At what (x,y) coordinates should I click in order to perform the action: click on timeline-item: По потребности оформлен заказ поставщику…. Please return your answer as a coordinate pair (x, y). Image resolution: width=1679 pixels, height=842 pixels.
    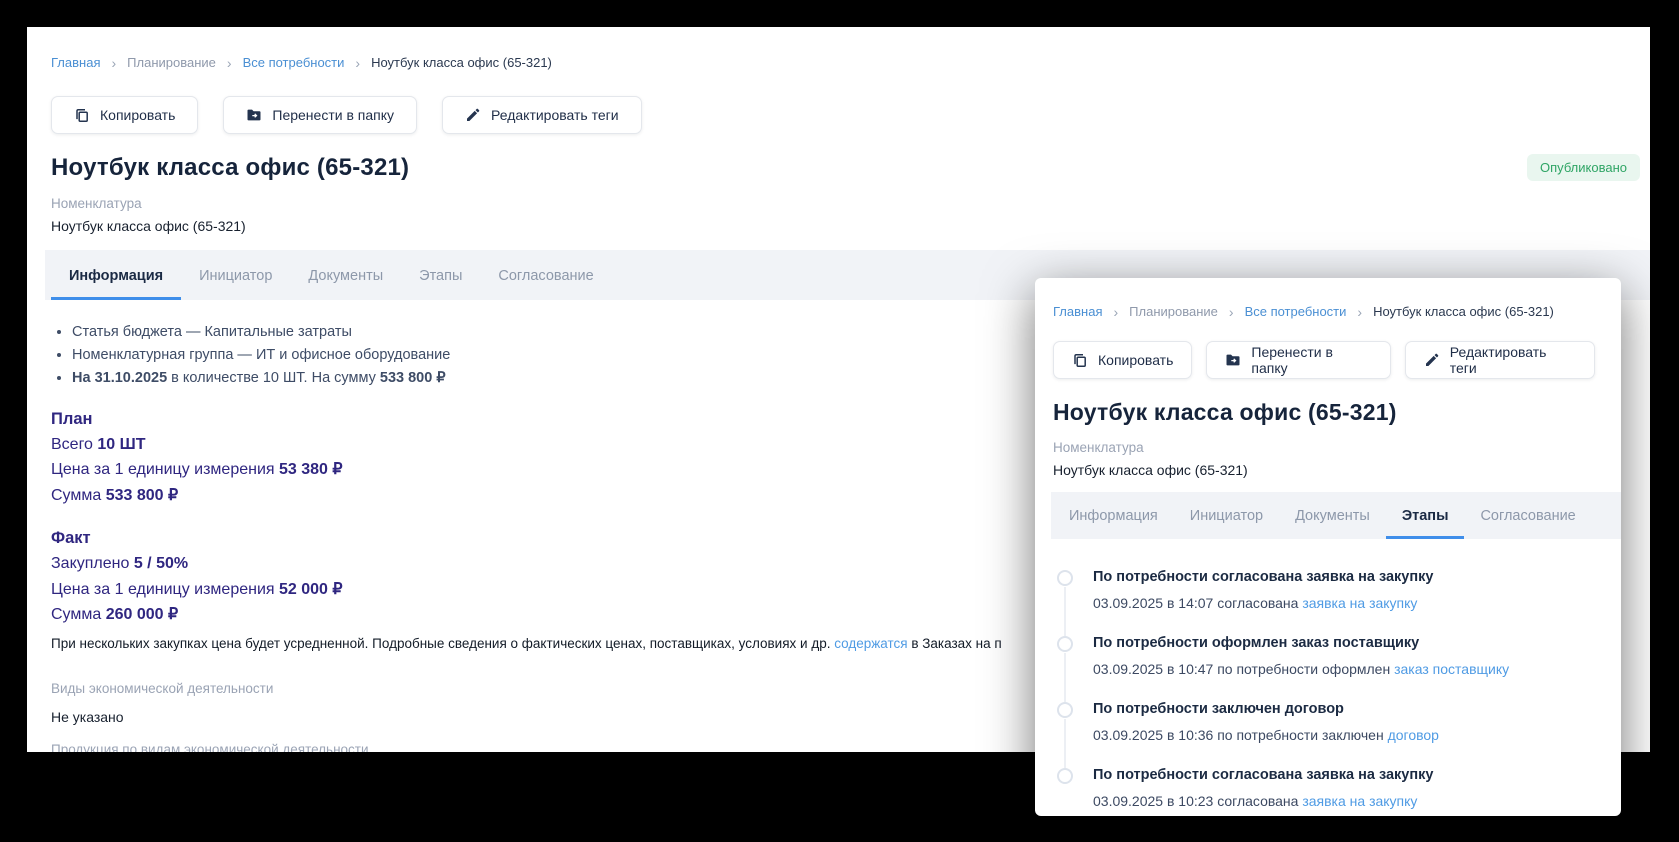
    Looking at the image, I should click on (1326, 669).